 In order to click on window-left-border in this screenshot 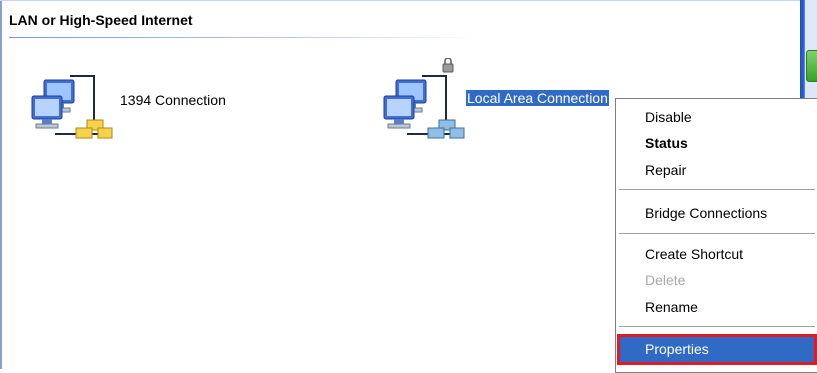, I will do `click(1, 184)`.